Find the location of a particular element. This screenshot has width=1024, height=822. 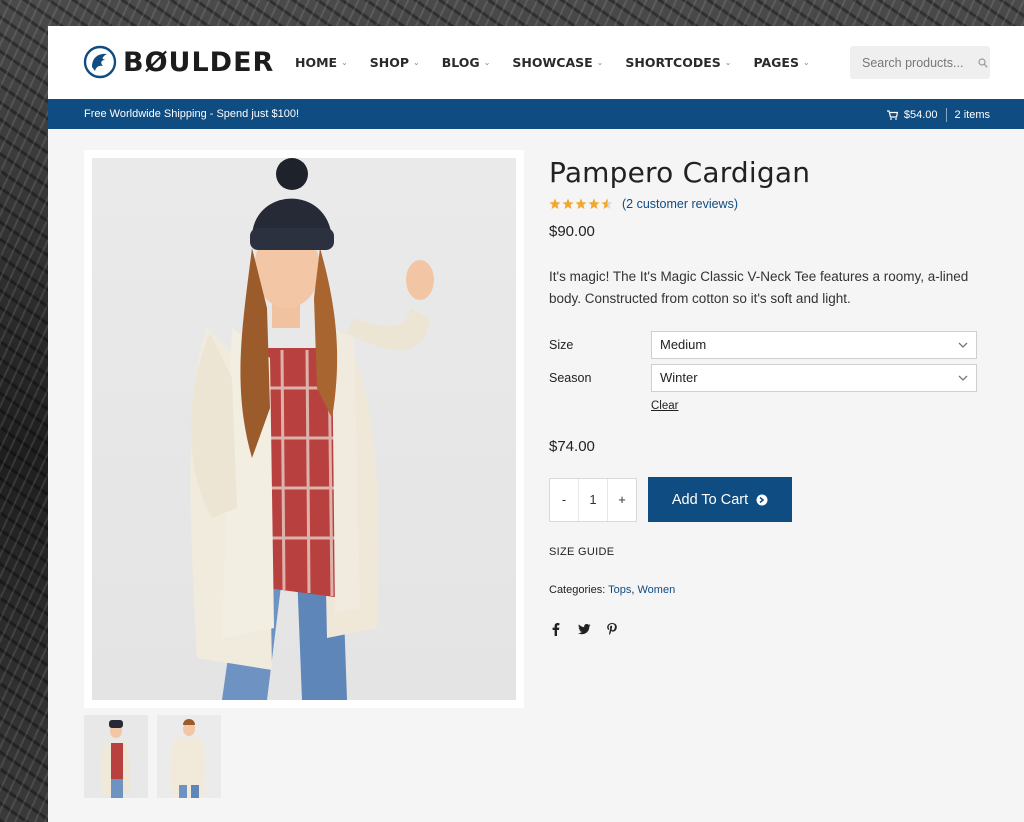

lion-head-icon is located at coordinates (100, 62).